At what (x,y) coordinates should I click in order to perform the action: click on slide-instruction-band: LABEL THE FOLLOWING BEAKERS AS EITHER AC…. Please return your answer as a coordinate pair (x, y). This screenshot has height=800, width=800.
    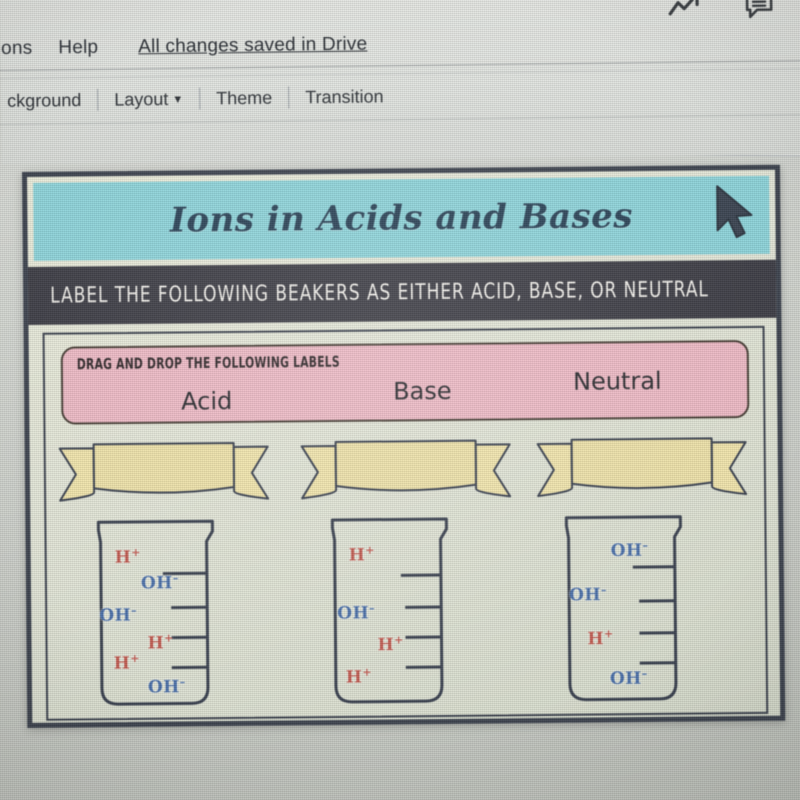
    Looking at the image, I should click on (402, 292).